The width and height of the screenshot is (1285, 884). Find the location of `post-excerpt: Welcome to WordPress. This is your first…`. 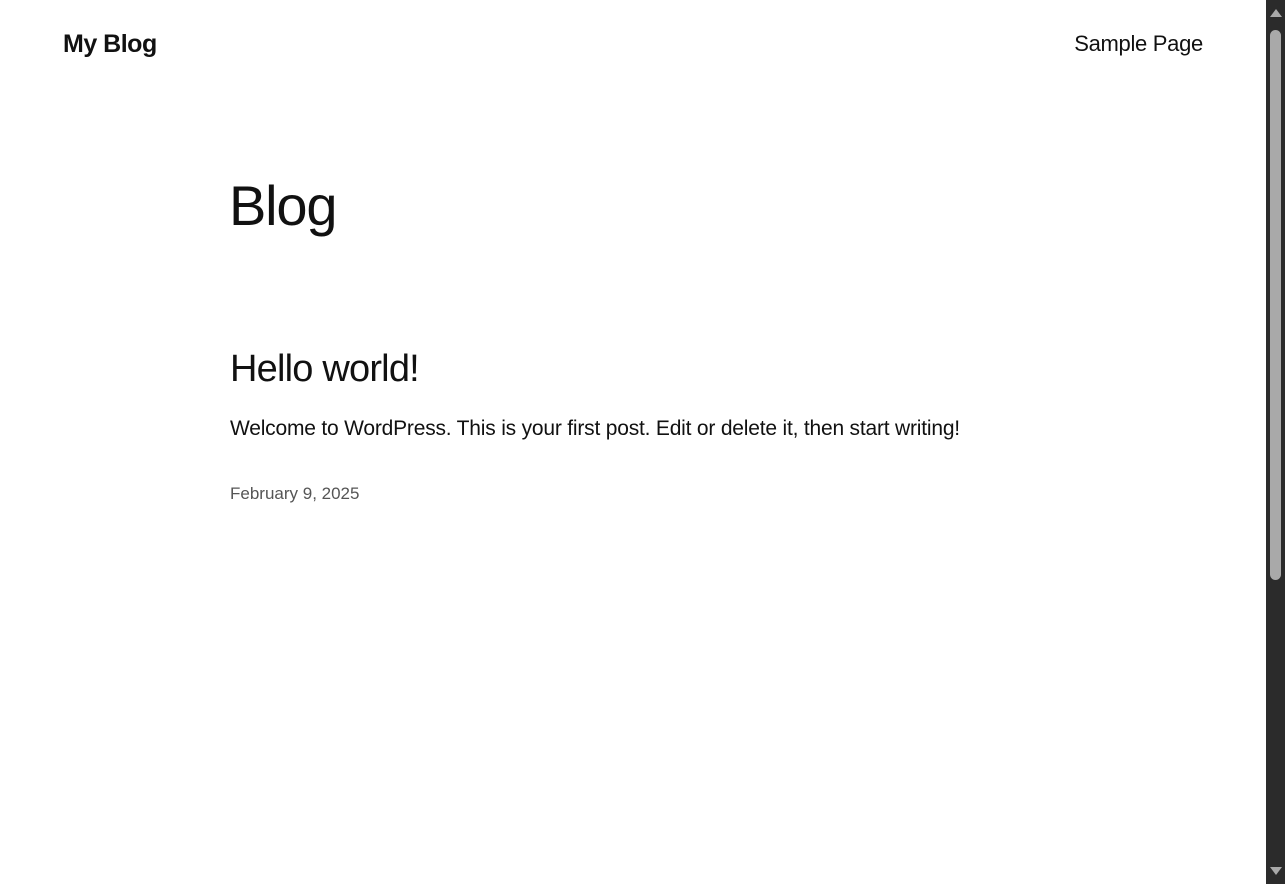

post-excerpt: Welcome to WordPress. This is your first… is located at coordinates (595, 428).